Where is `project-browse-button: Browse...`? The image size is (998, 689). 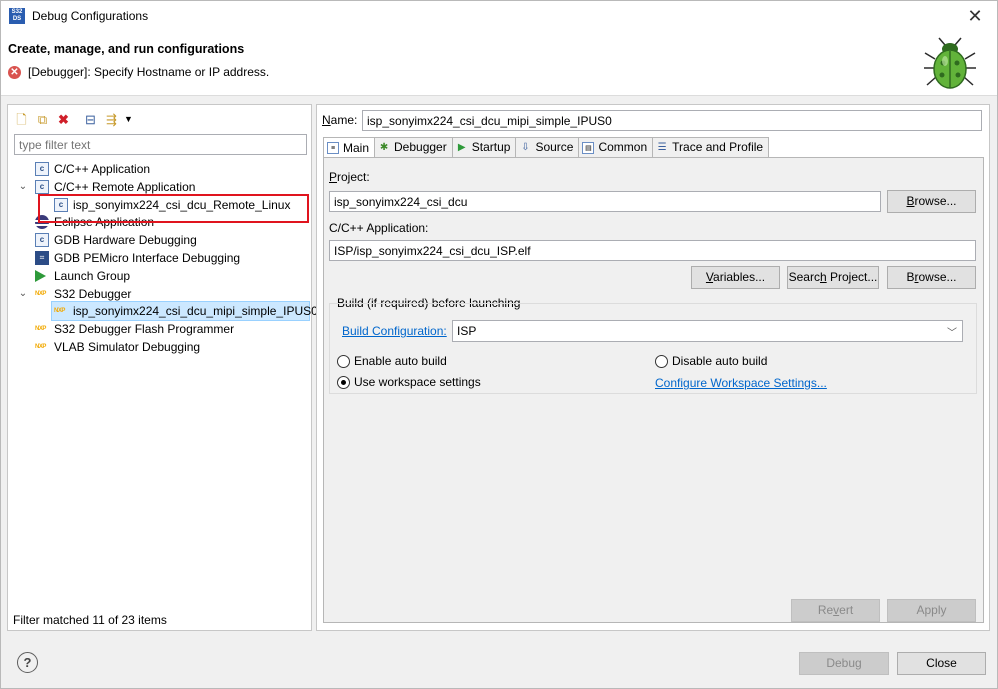
project-browse-button: Browse... is located at coordinates (931, 201).